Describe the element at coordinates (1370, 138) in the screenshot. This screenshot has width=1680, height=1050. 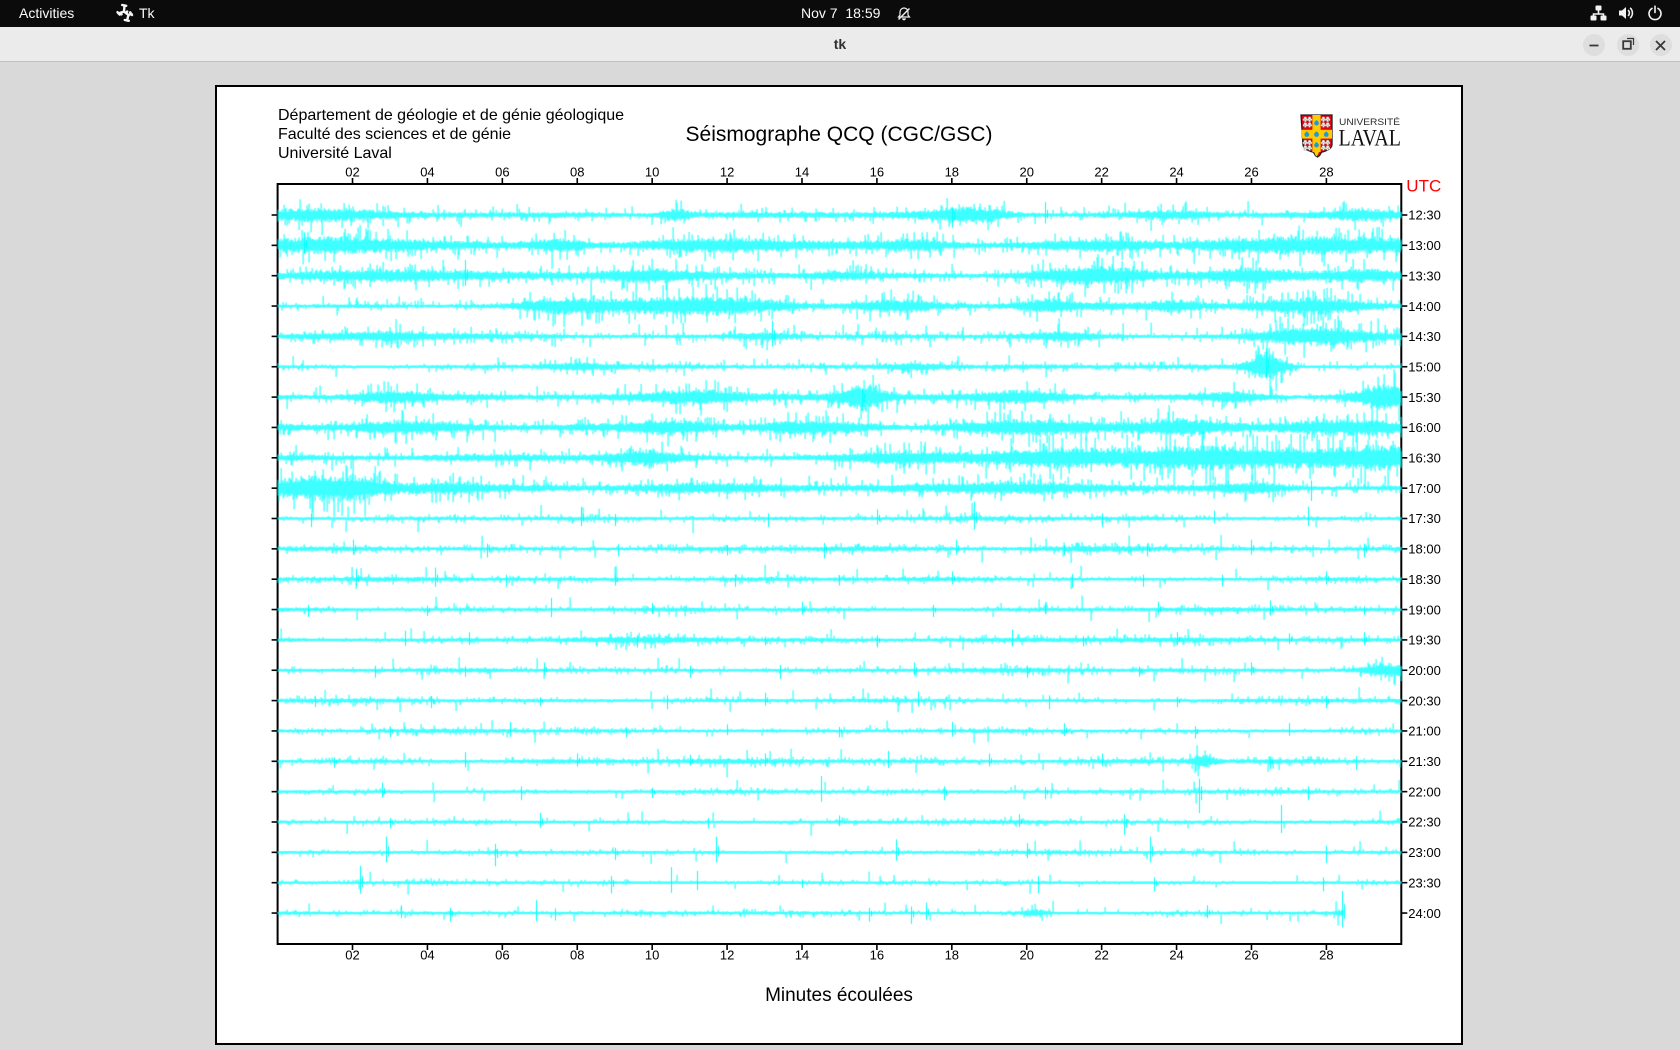
I see `svg-text: LAVAL` at that location.